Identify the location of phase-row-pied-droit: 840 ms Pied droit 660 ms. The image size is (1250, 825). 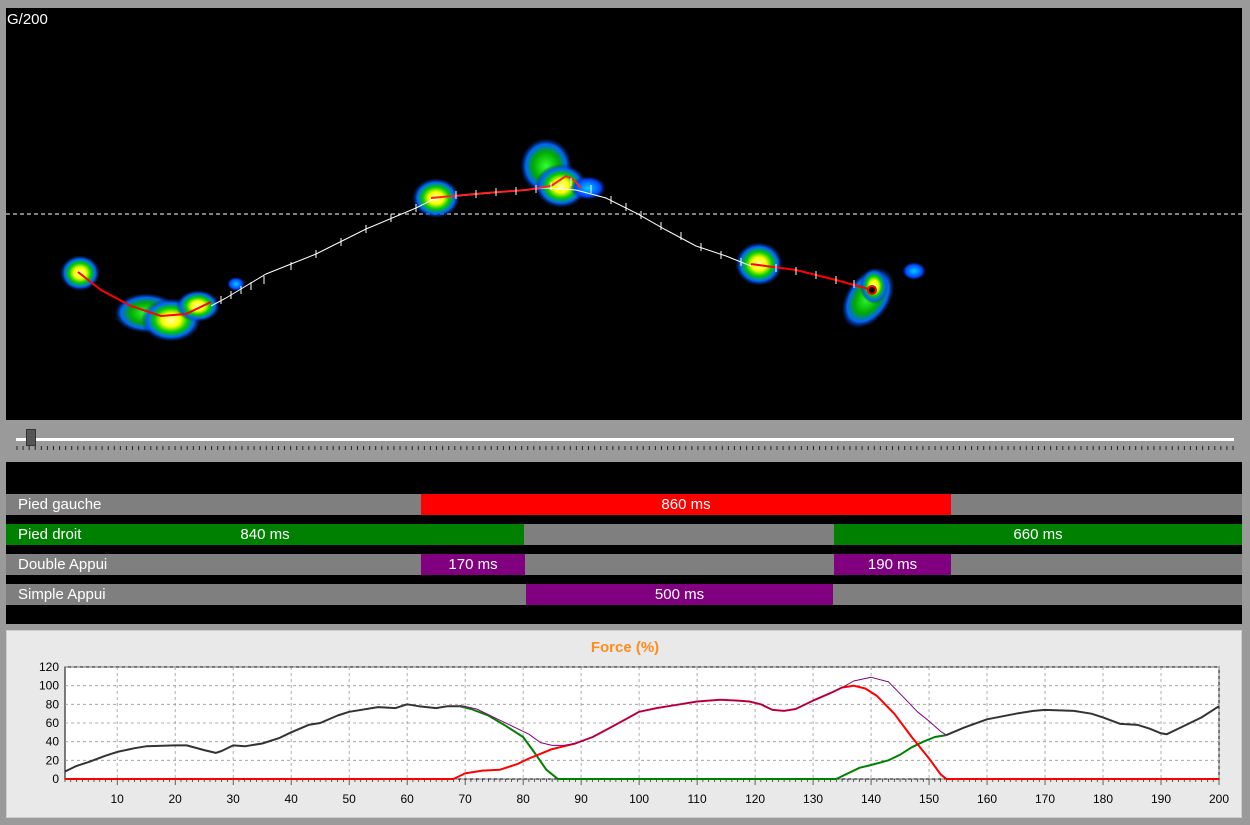
(624, 534).